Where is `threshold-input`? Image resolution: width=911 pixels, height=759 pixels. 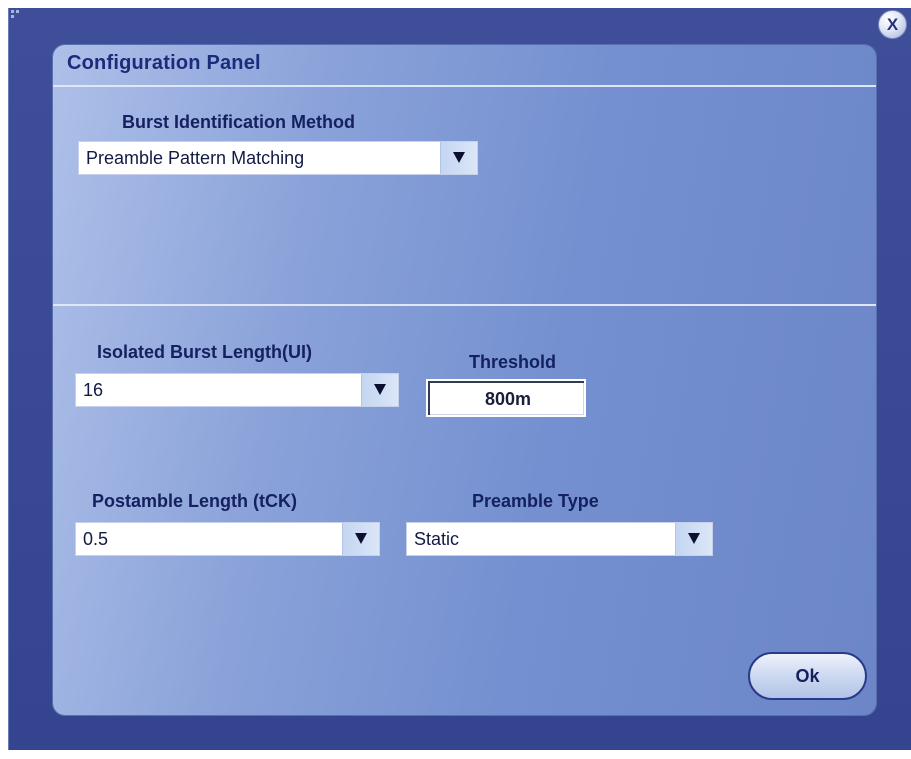
threshold-input is located at coordinates (508, 399).